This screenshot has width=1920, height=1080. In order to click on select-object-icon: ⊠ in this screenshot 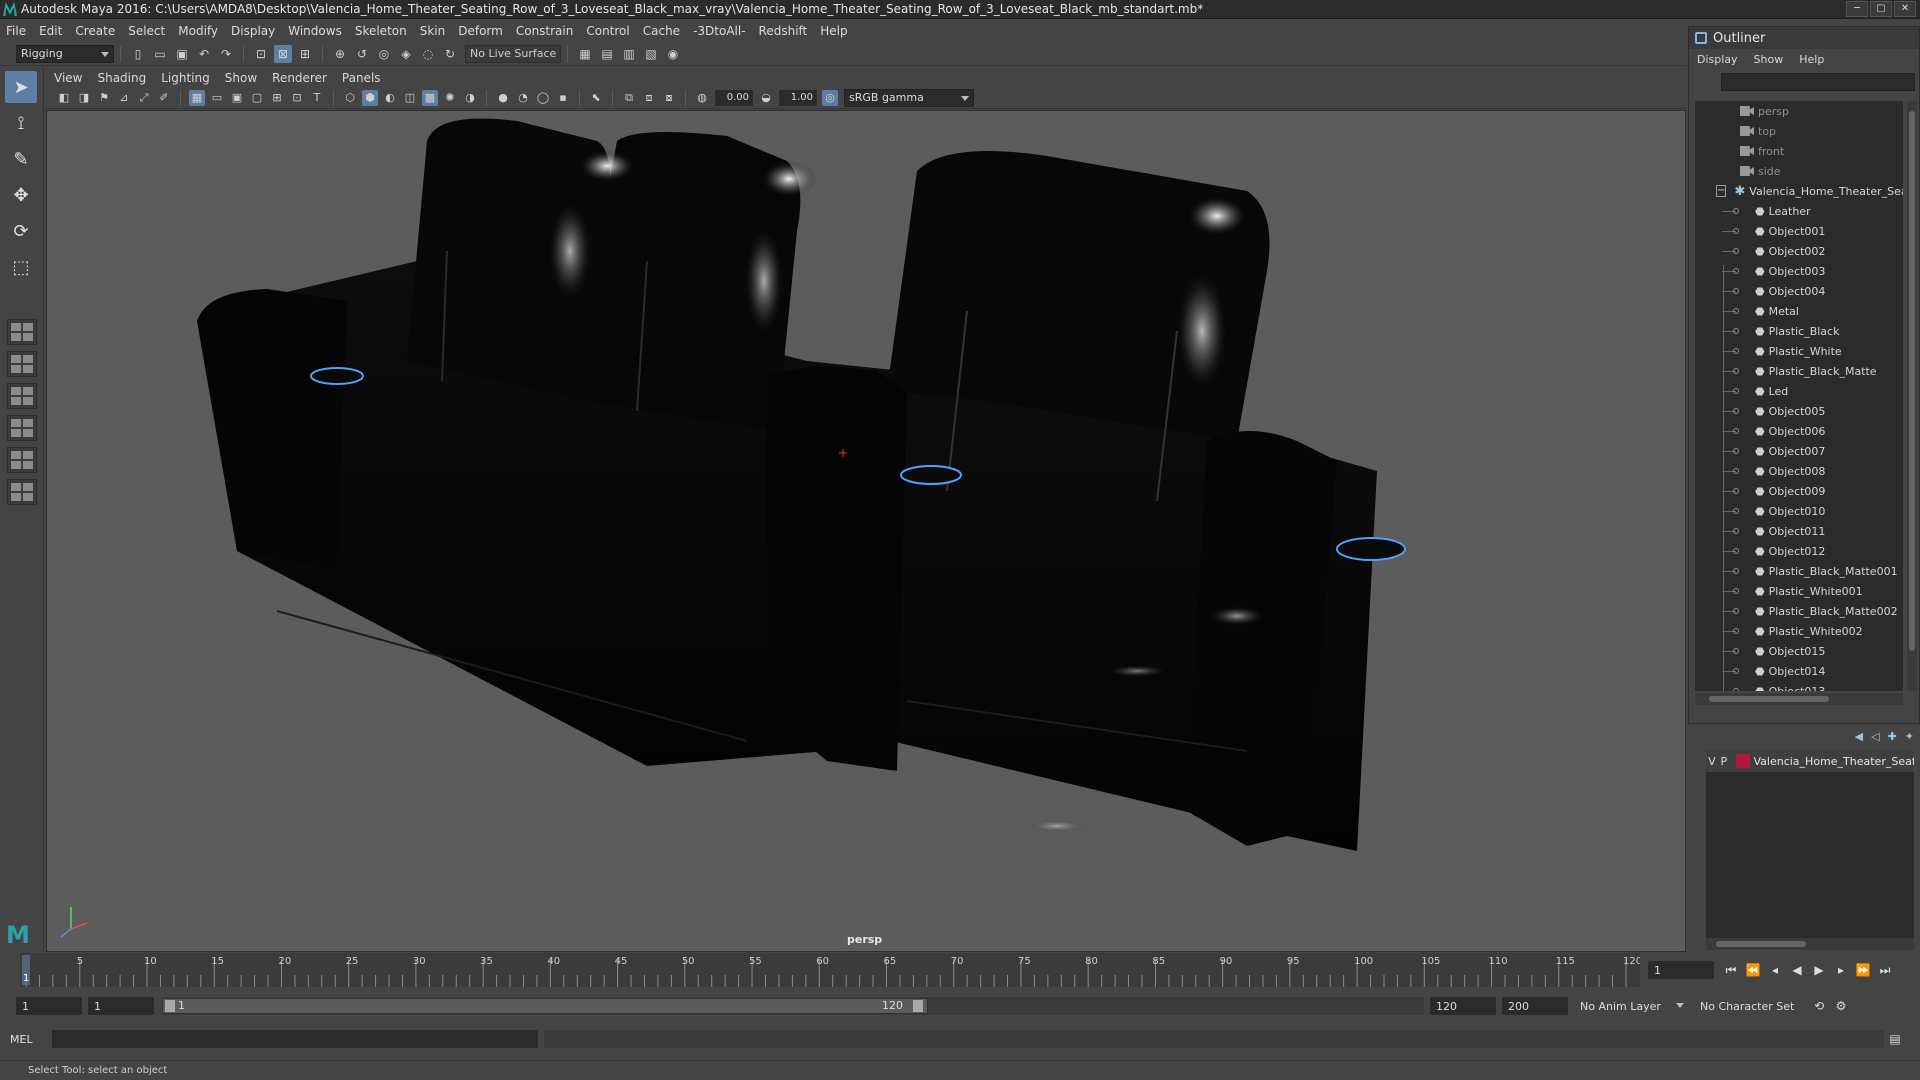, I will do `click(283, 53)`.